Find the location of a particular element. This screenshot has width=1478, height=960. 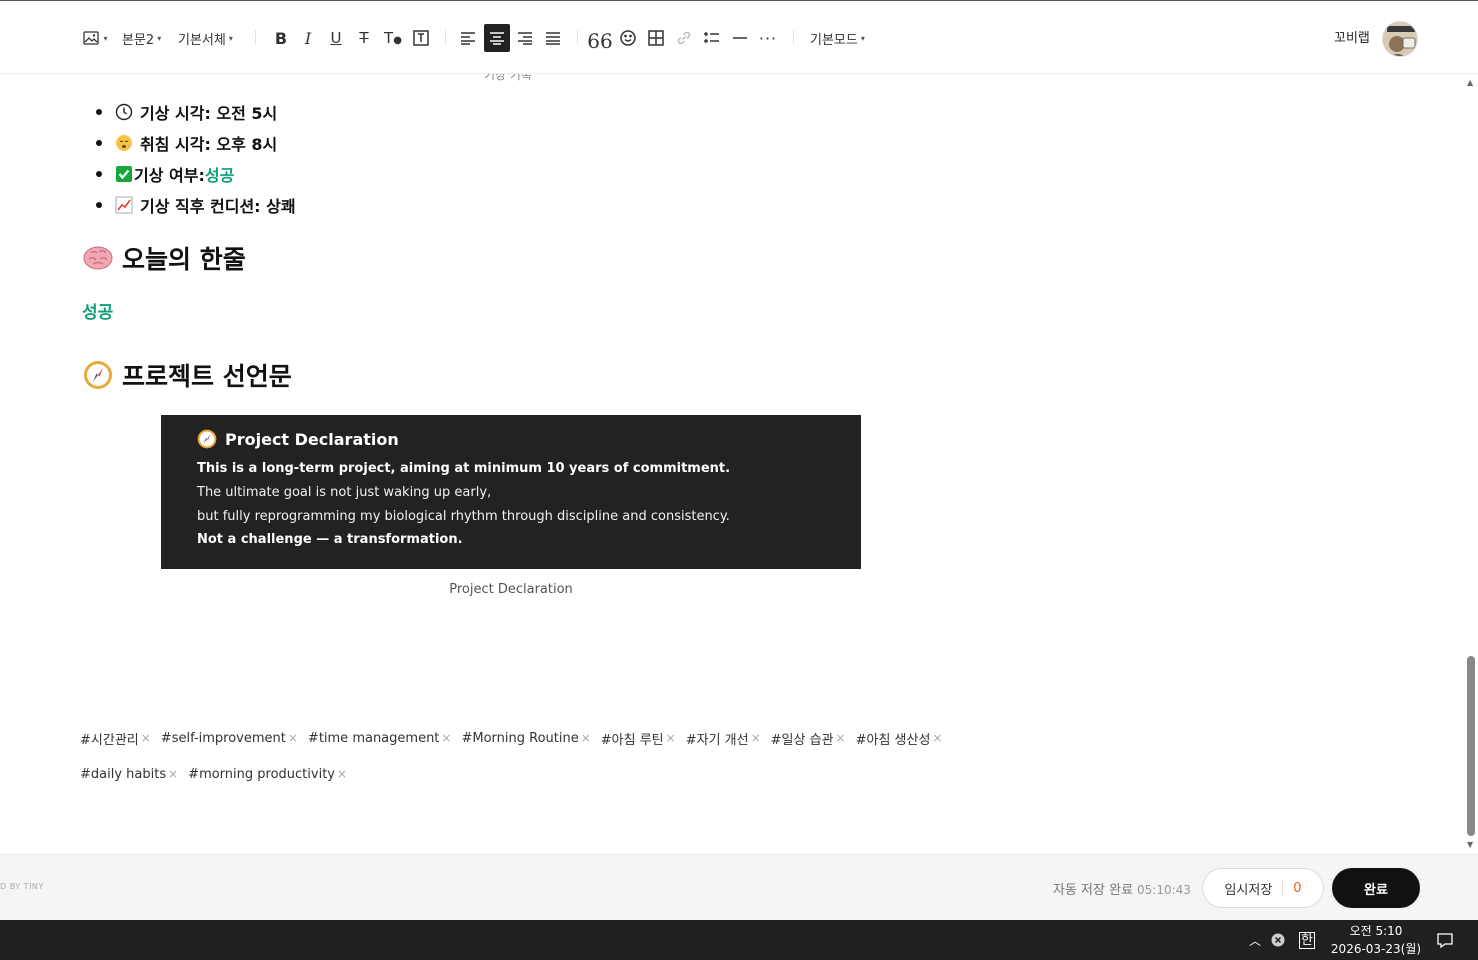

bold-button: B is located at coordinates (281, 38).